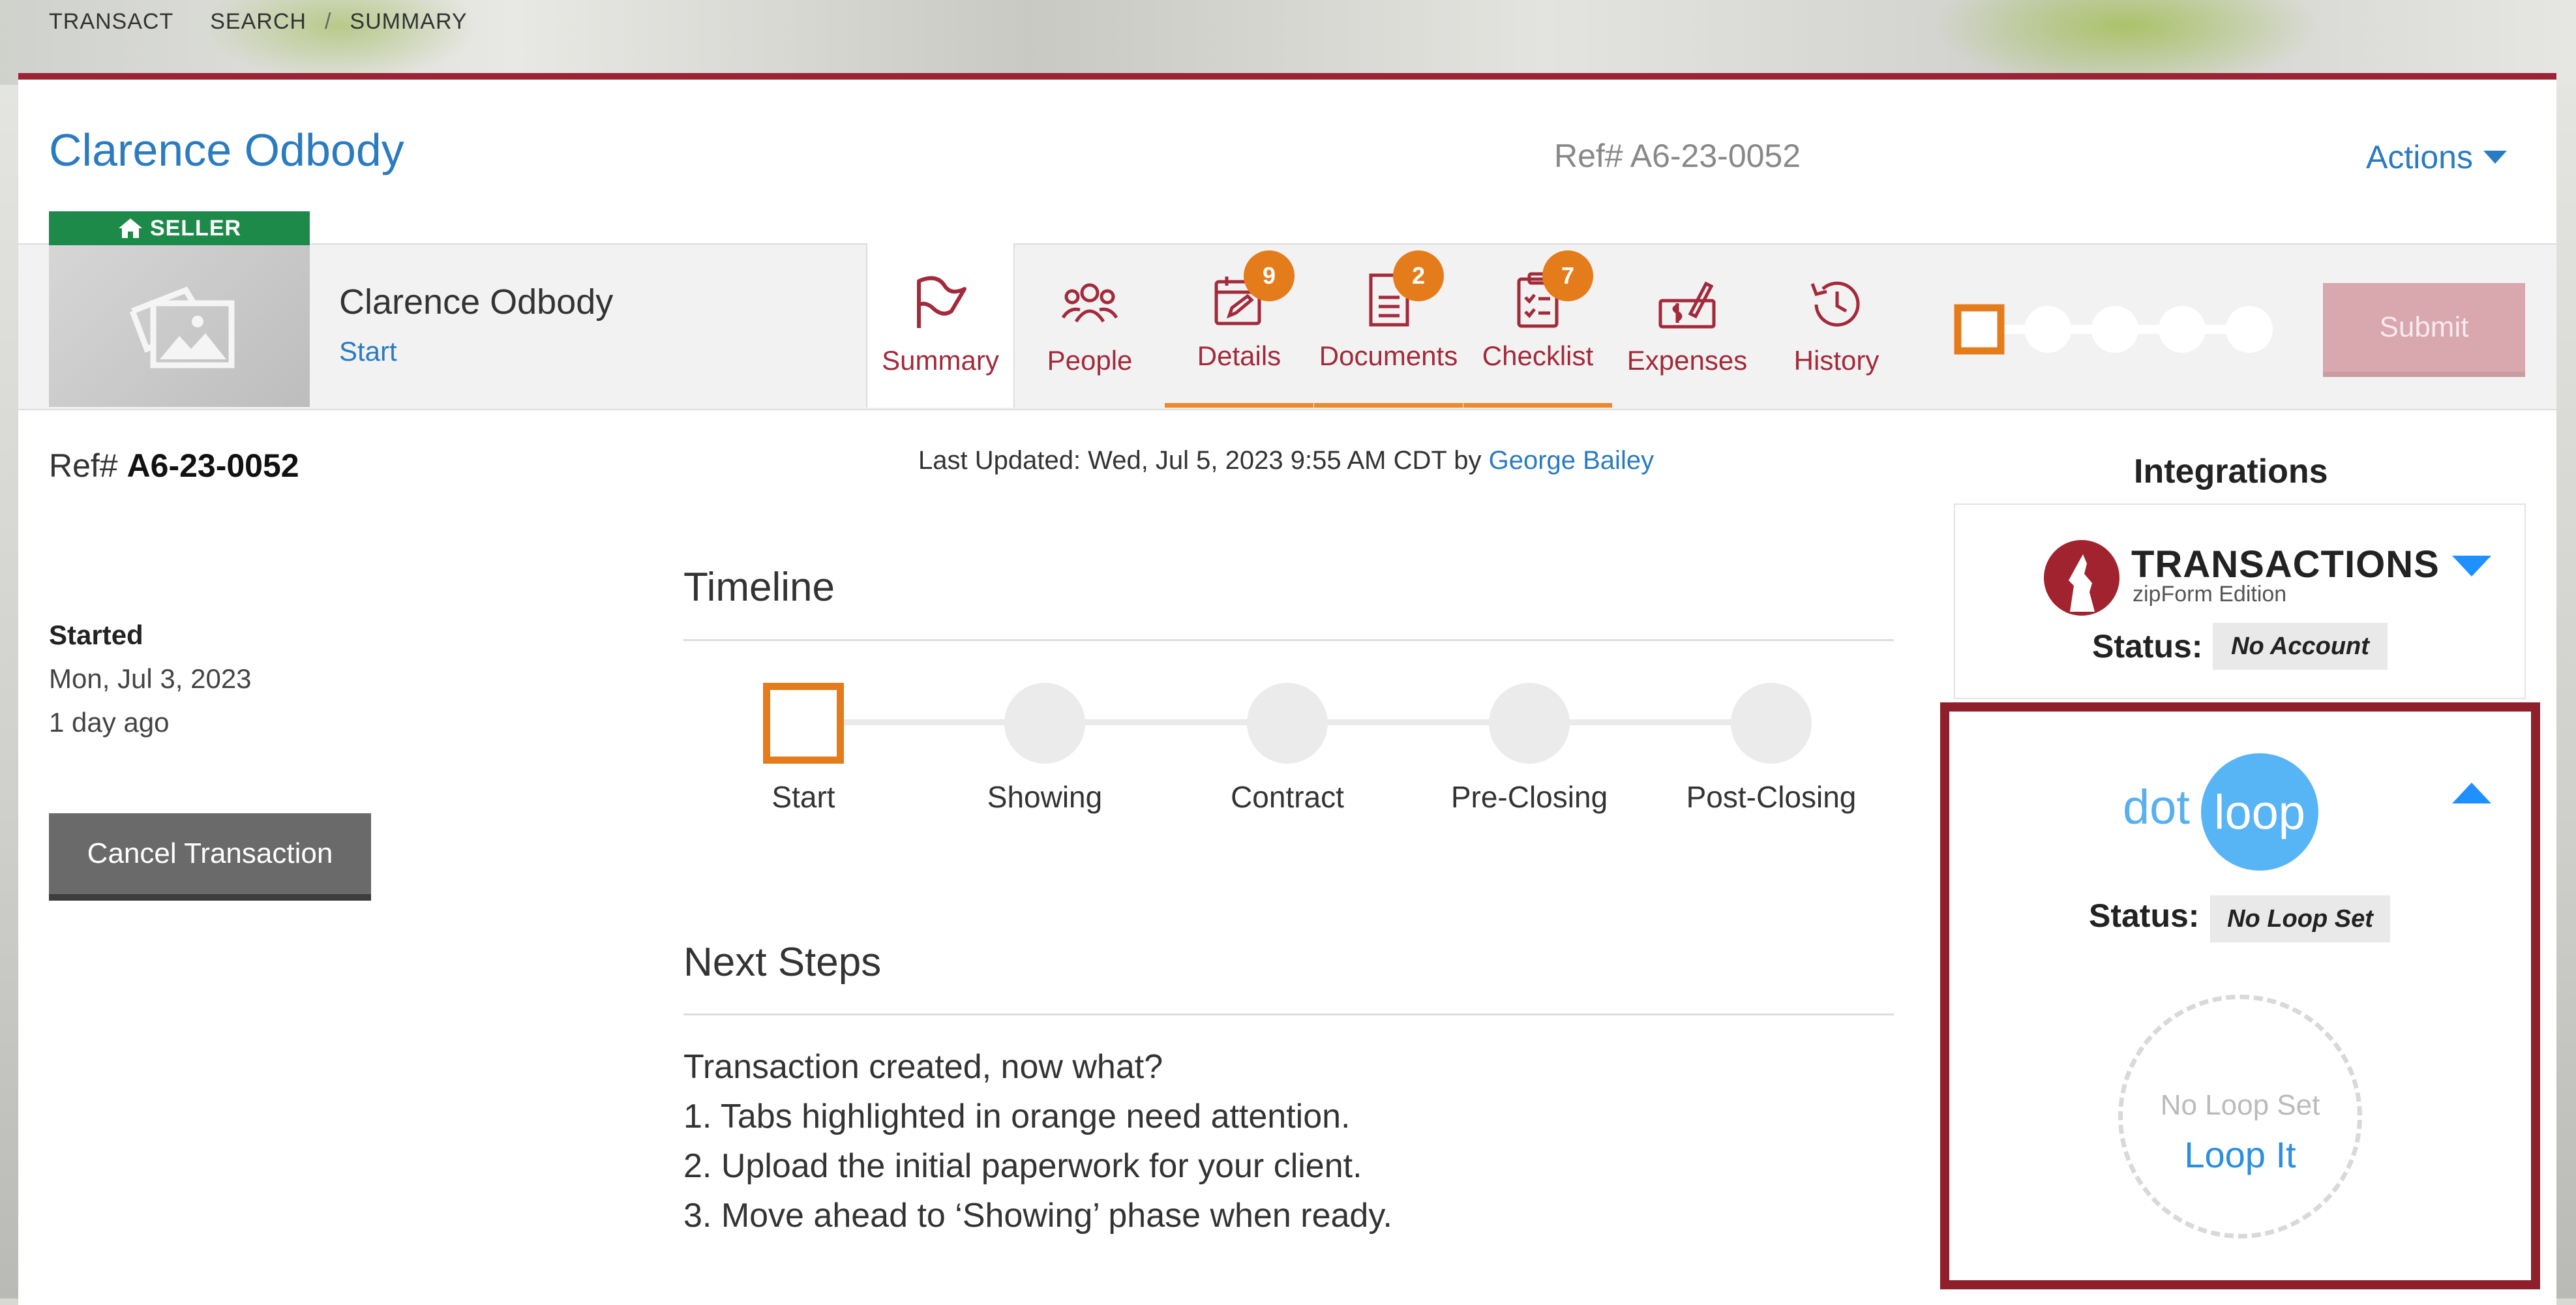  Describe the element at coordinates (1771, 797) in the screenshot. I see `timeline-label: Post-Closing` at that location.